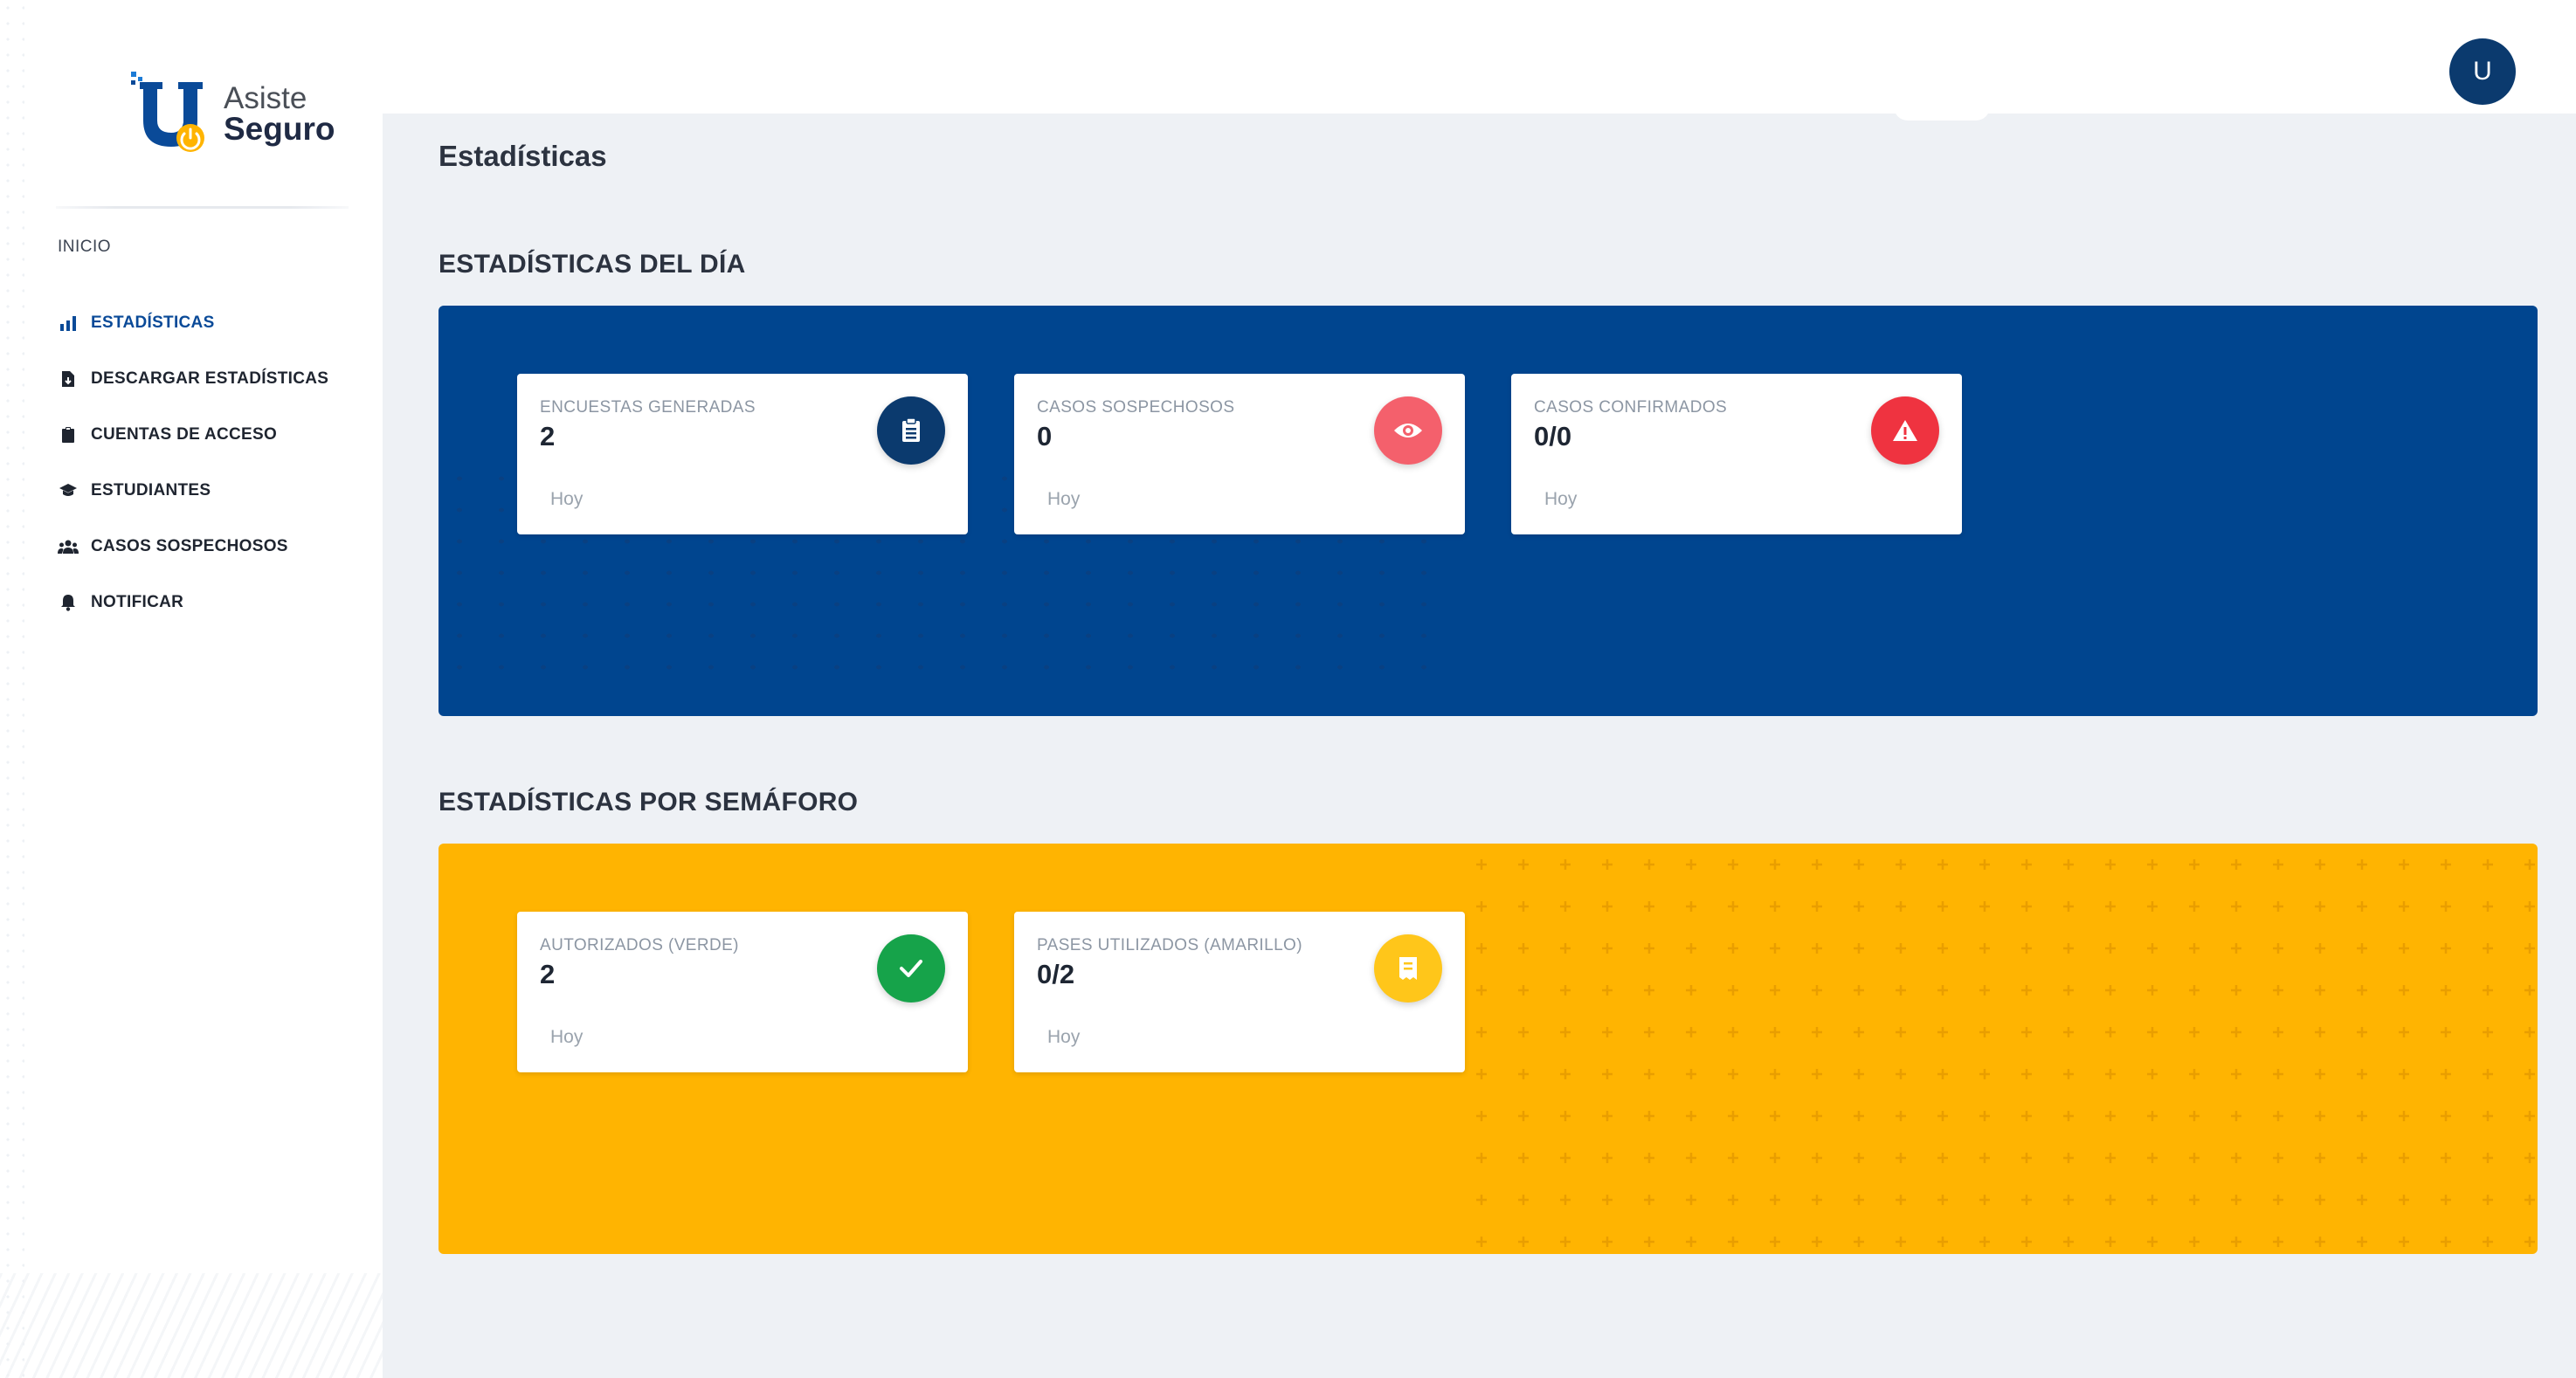 The height and width of the screenshot is (1378, 2576). Describe the element at coordinates (649, 802) in the screenshot. I see `section-title-semaforo: ESTADÍSTICAS POR SEMÁFORO` at that location.